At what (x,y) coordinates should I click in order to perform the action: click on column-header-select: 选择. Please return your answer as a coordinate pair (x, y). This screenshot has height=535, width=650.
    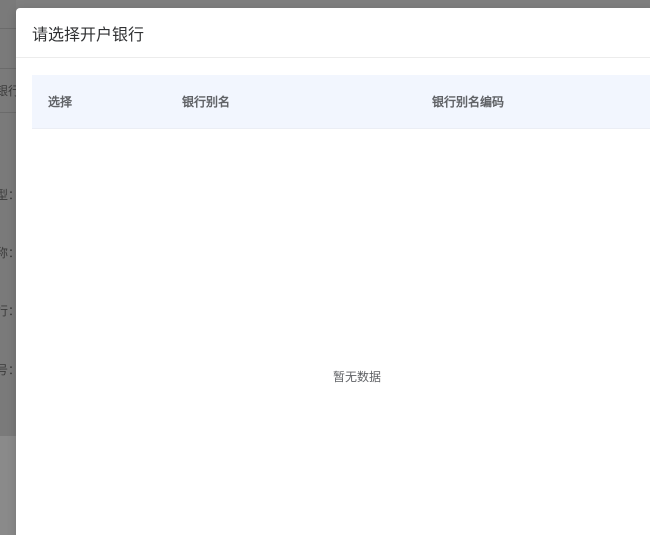
    Looking at the image, I should click on (60, 102).